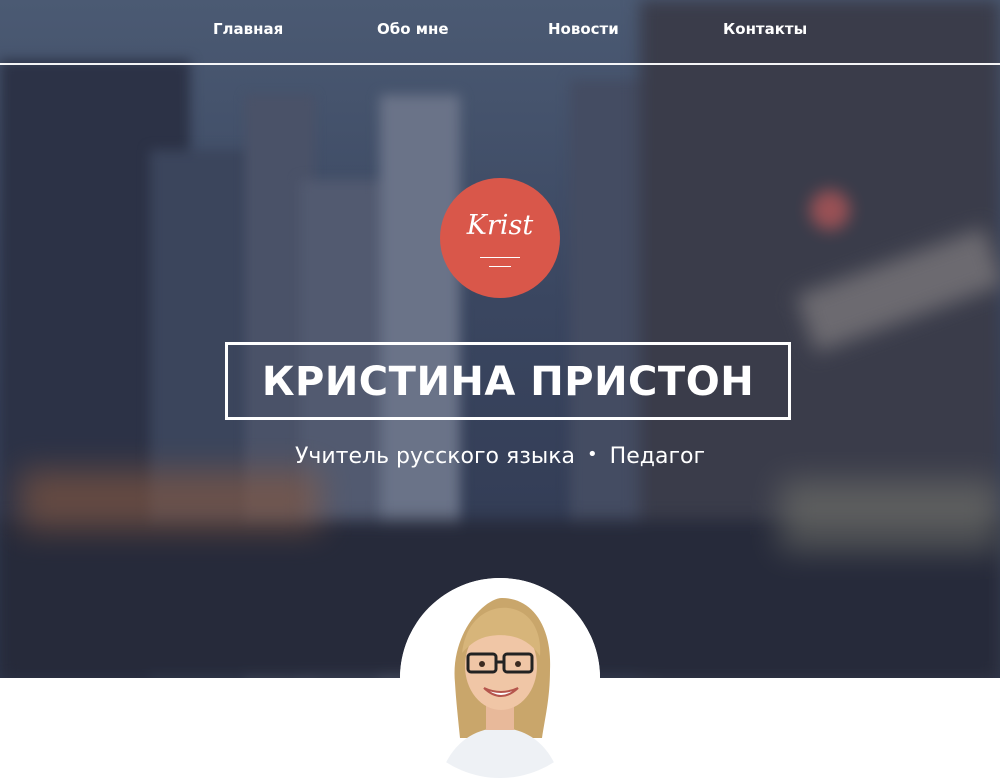  I want to click on nav-item-home: Главная, so click(248, 29).